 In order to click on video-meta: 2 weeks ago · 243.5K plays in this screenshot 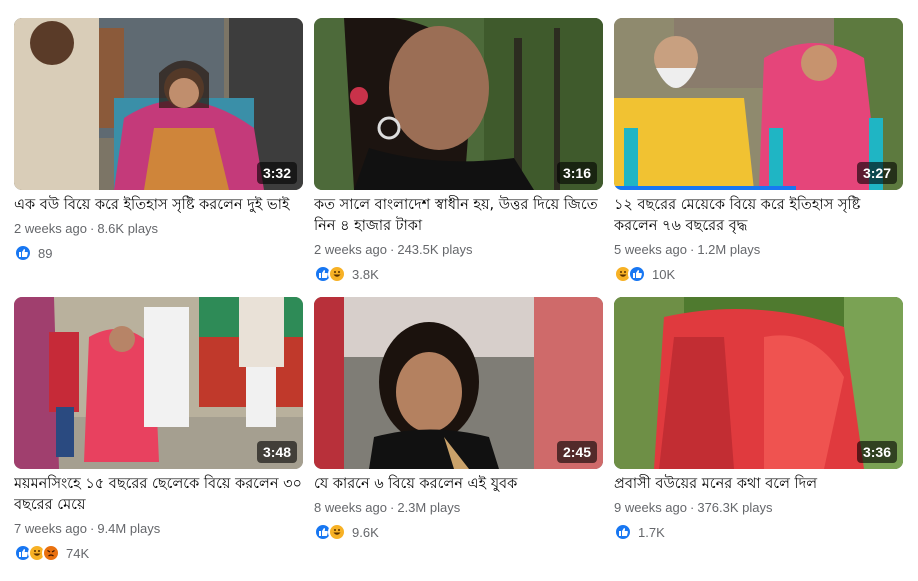, I will do `click(458, 249)`.